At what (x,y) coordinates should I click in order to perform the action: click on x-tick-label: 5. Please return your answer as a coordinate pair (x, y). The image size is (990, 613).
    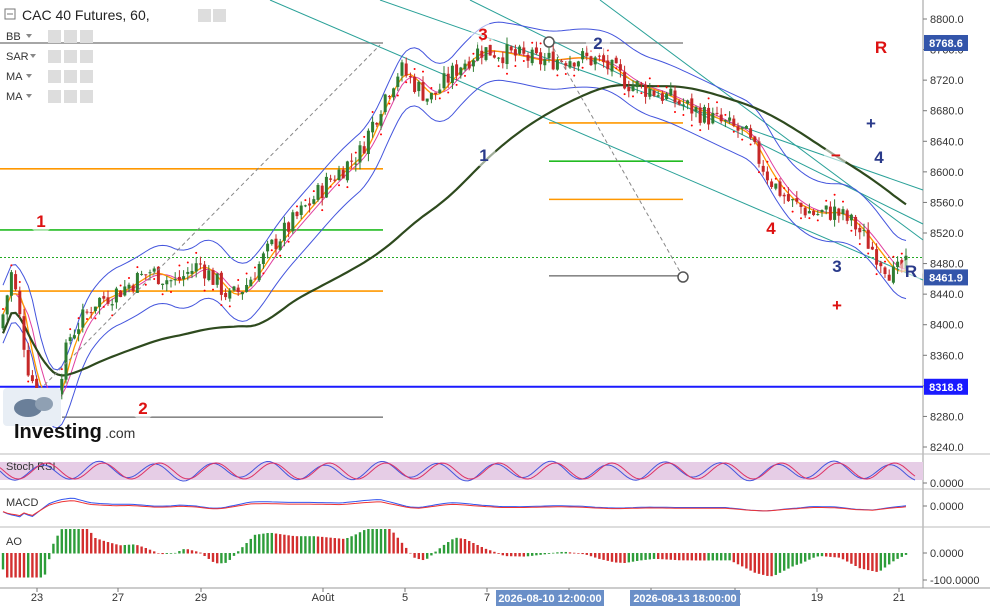
    Looking at the image, I should click on (405, 598).